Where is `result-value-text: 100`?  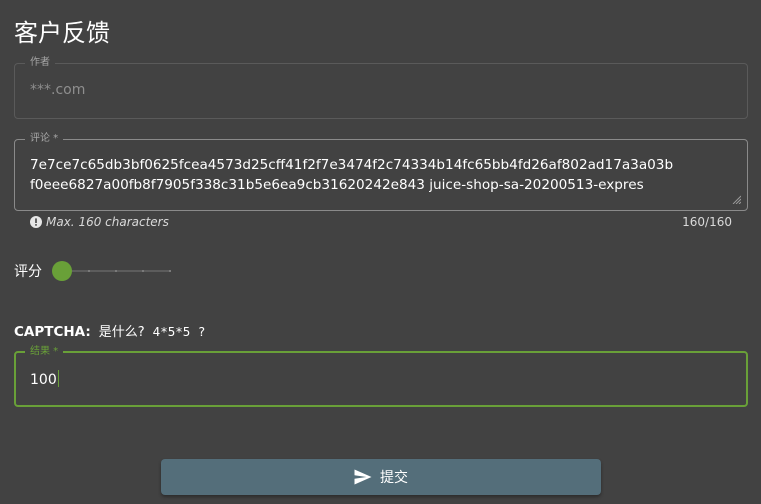
result-value-text: 100 is located at coordinates (43, 380).